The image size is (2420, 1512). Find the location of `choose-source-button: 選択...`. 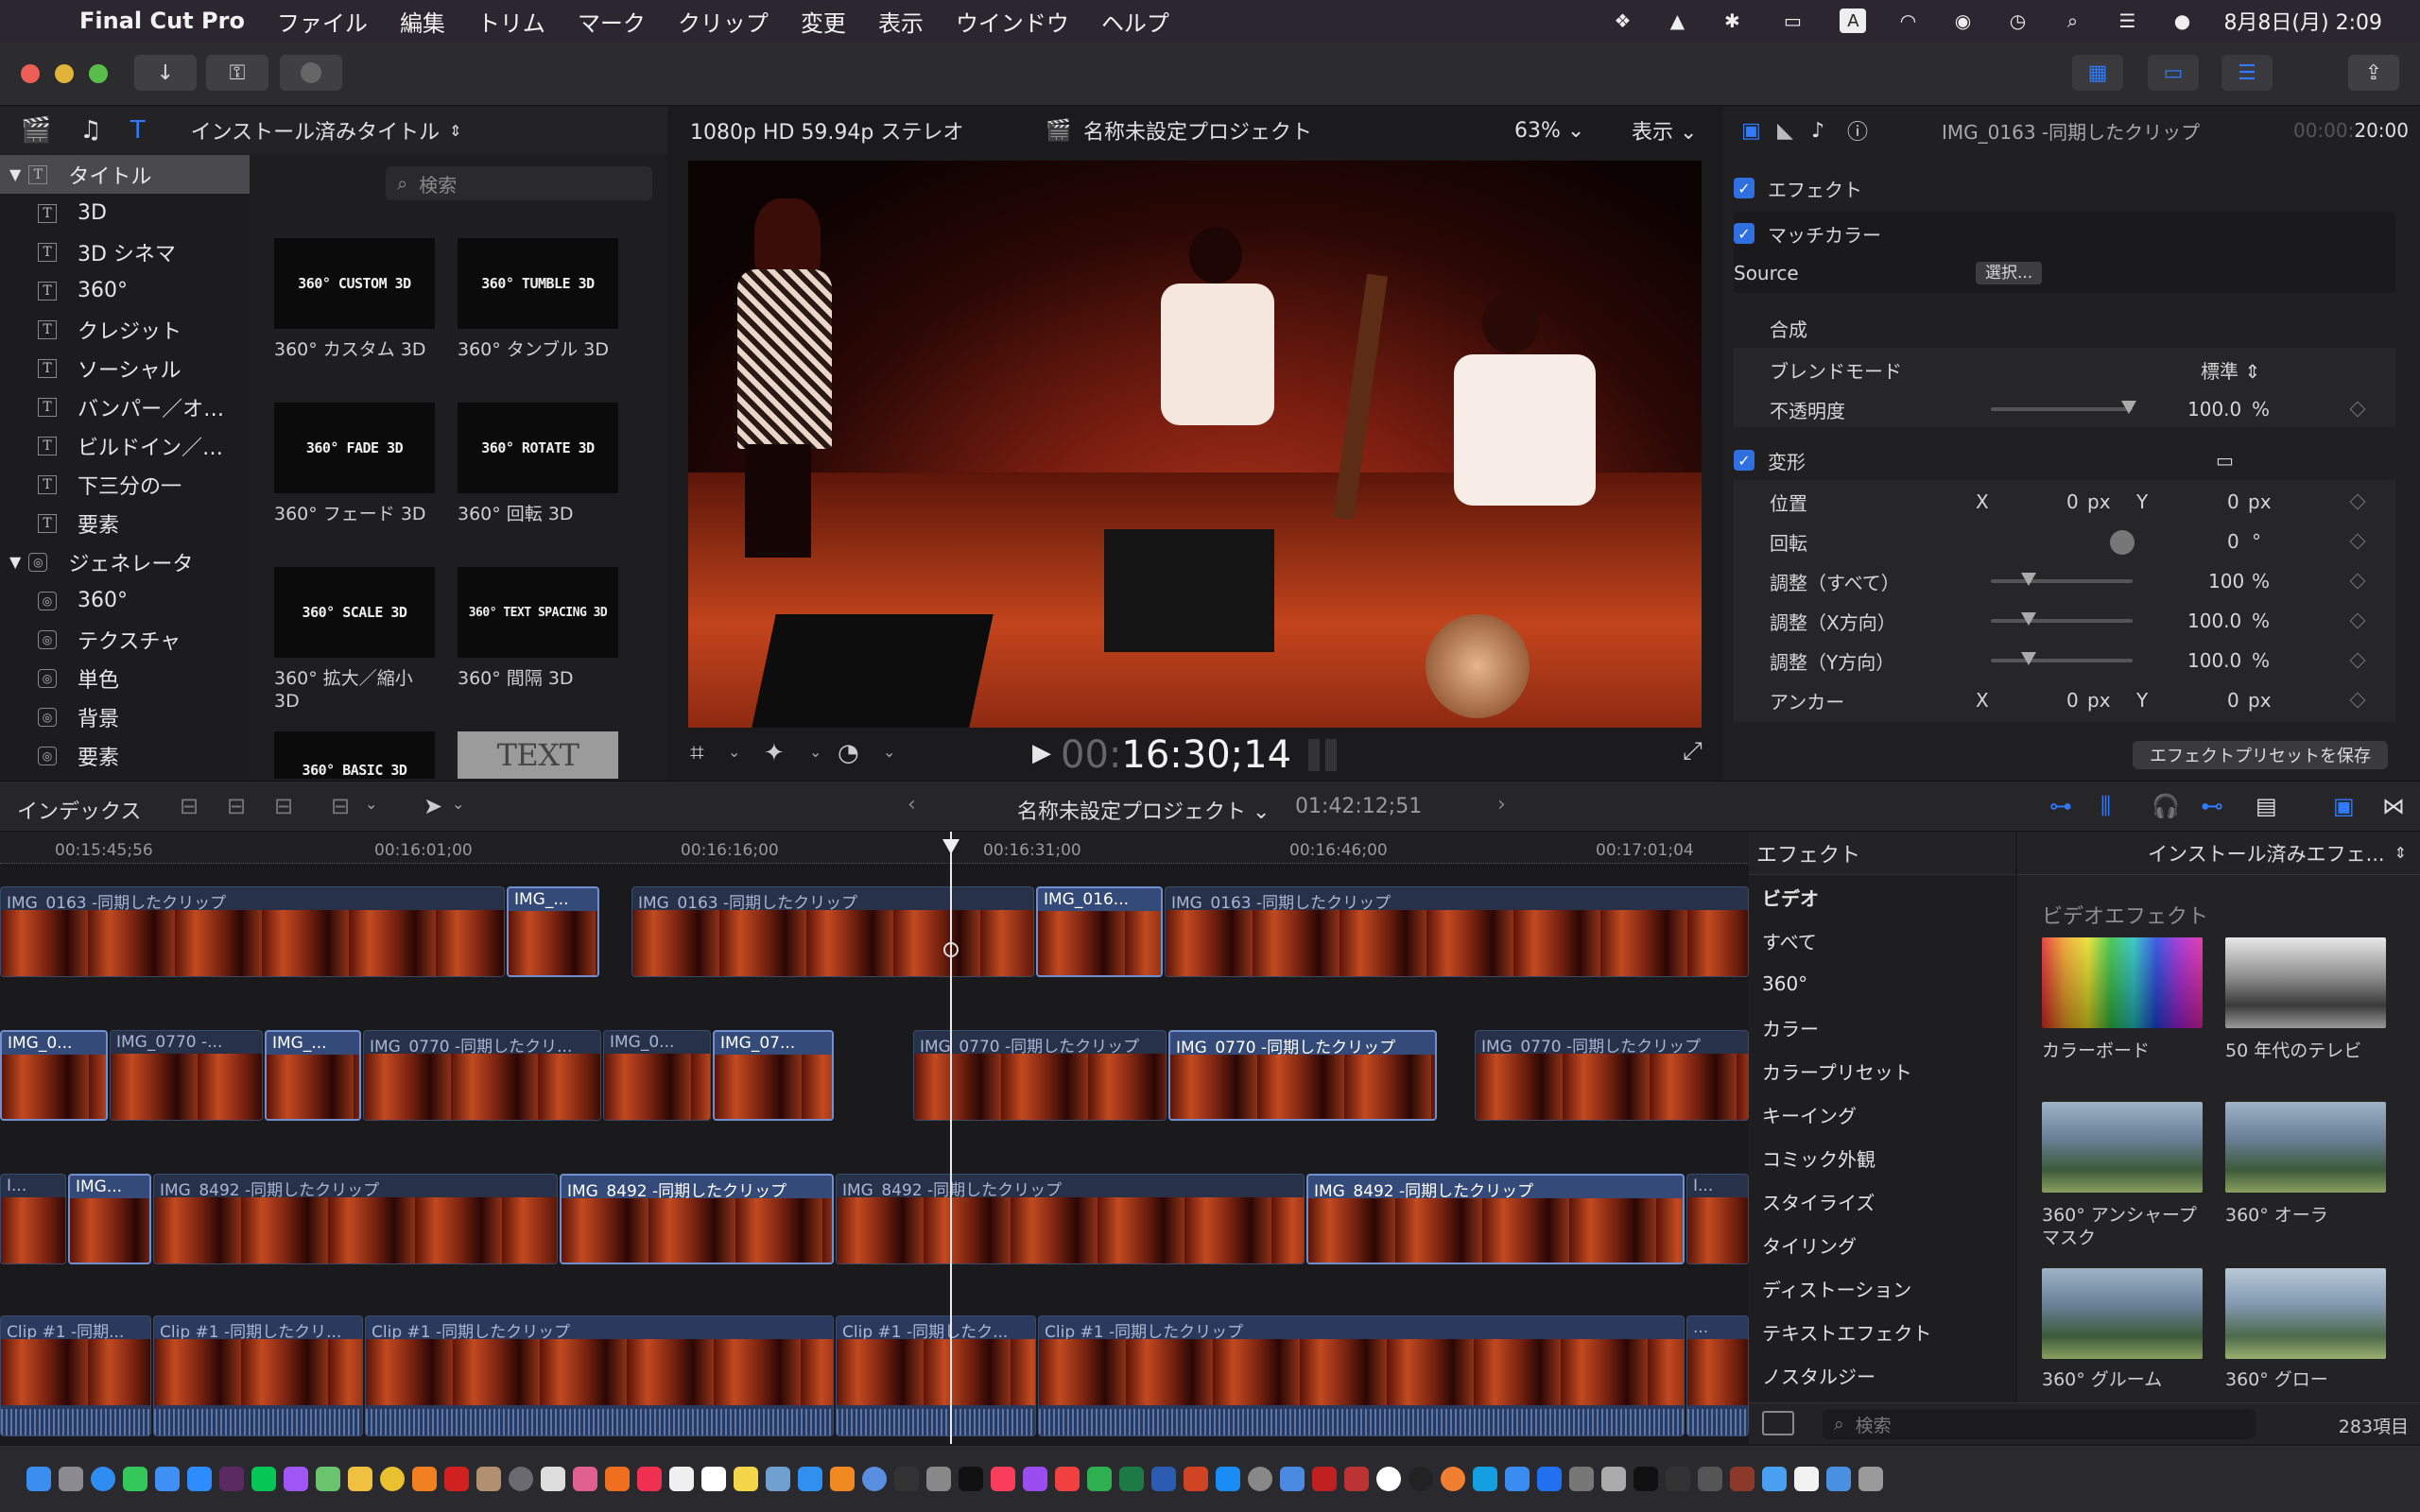

choose-source-button: 選択... is located at coordinates (2010, 273).